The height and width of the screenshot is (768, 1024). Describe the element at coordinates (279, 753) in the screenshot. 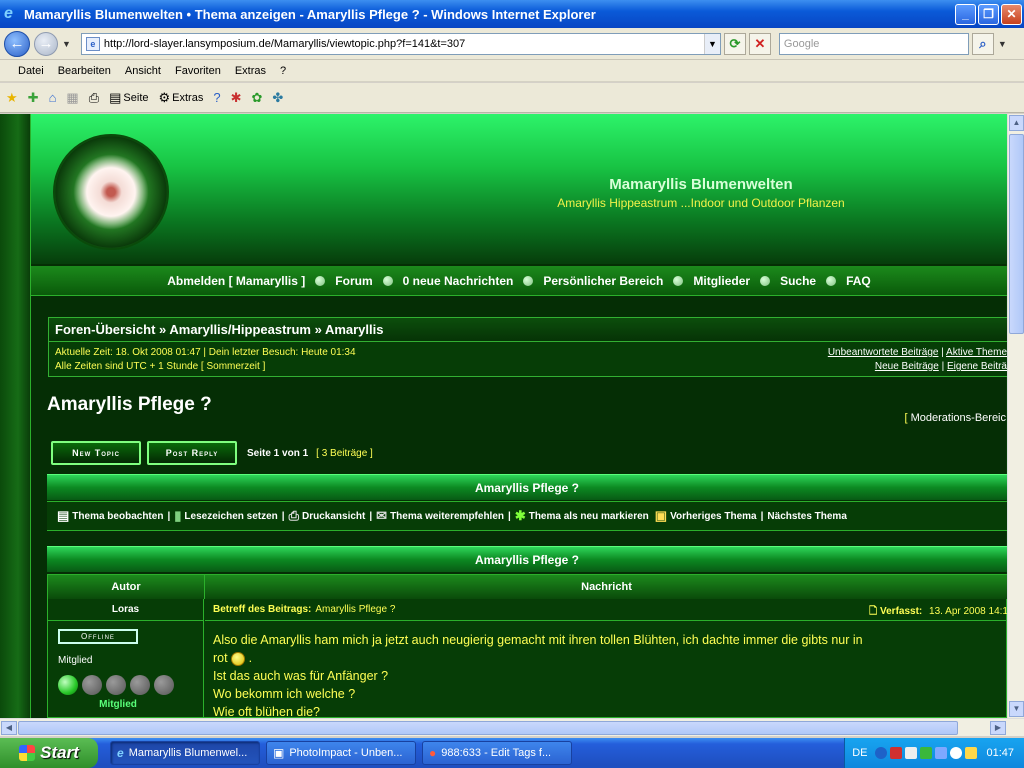

I see `photoimpact-icon: ▣` at that location.